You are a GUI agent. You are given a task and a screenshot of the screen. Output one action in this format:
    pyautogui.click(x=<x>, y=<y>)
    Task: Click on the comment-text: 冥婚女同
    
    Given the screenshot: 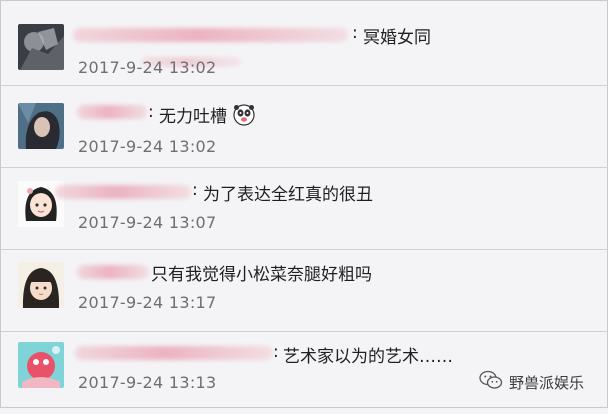 What is the action you would take?
    pyautogui.click(x=397, y=38)
    